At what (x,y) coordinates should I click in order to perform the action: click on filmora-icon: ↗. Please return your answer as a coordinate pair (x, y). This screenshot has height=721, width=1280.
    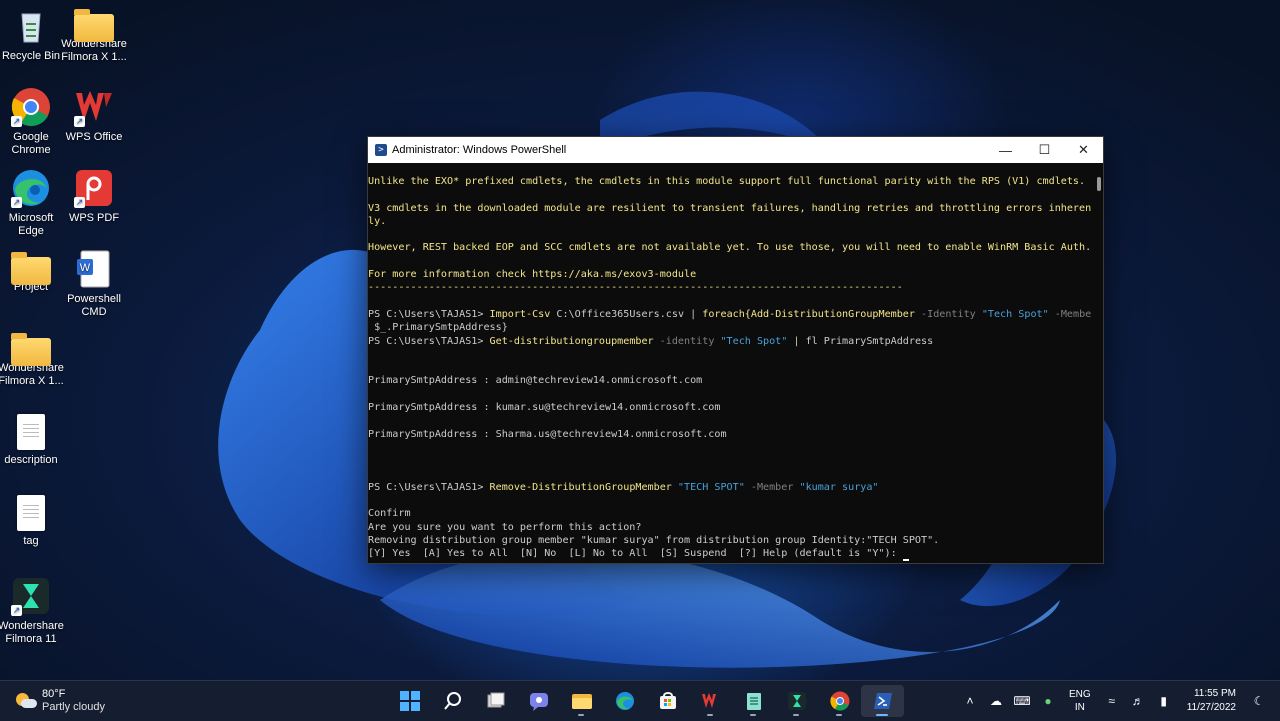
    Looking at the image, I should click on (31, 596).